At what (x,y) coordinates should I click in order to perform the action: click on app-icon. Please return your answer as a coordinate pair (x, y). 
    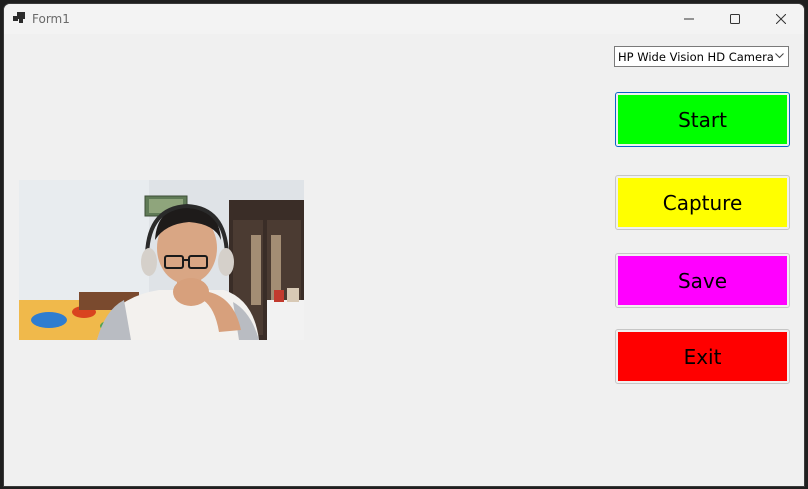
    Looking at the image, I should click on (19, 17).